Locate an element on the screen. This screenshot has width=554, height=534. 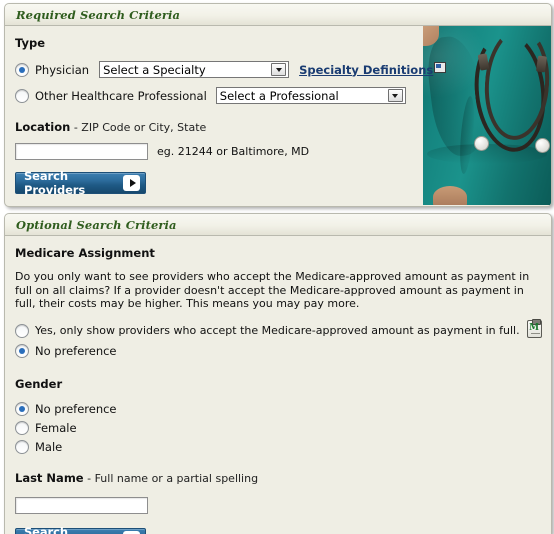
location-hint: eg. 21244 or Baltimore, MD is located at coordinates (233, 151).